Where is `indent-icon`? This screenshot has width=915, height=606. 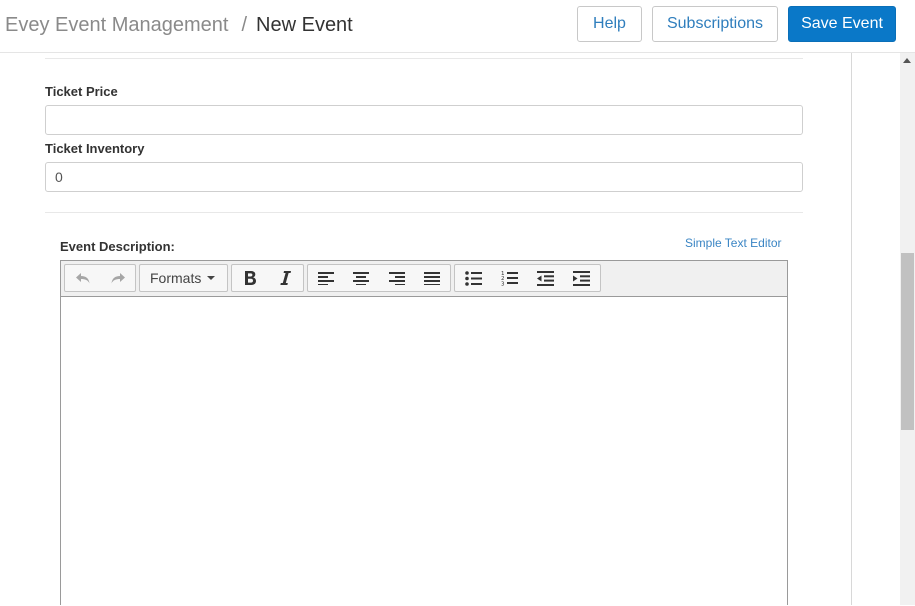 indent-icon is located at coordinates (581, 278).